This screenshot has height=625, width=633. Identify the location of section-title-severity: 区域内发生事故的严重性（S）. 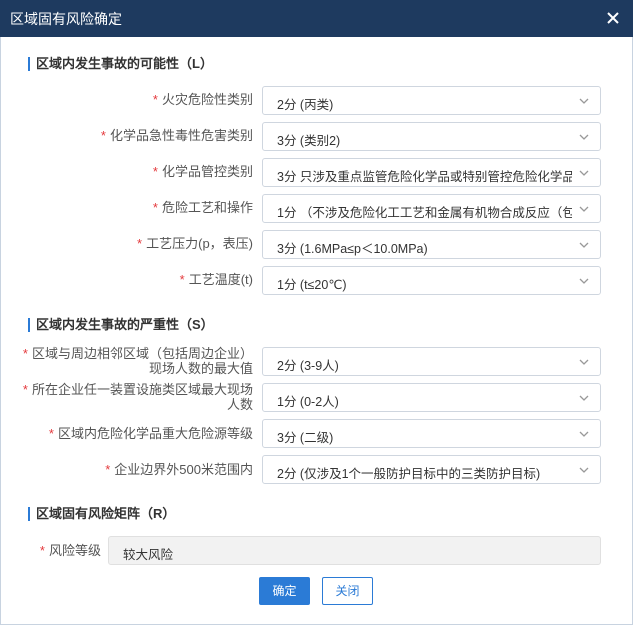
(121, 325).